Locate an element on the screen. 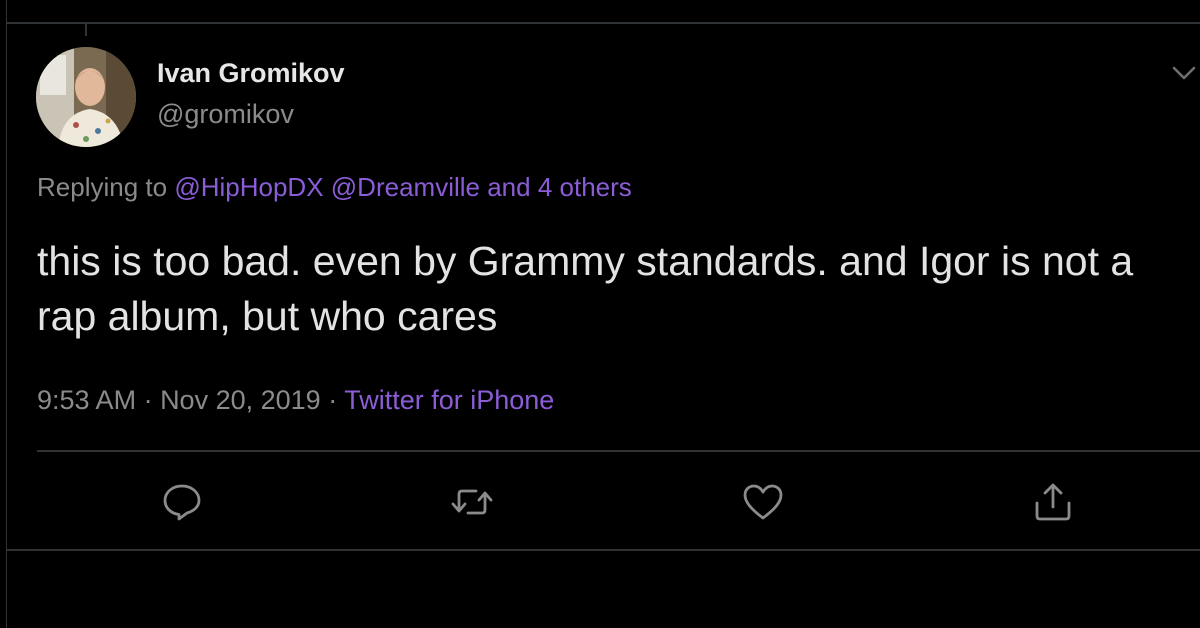 Image resolution: width=1200 pixels, height=628 pixels. reply-button is located at coordinates (182, 502).